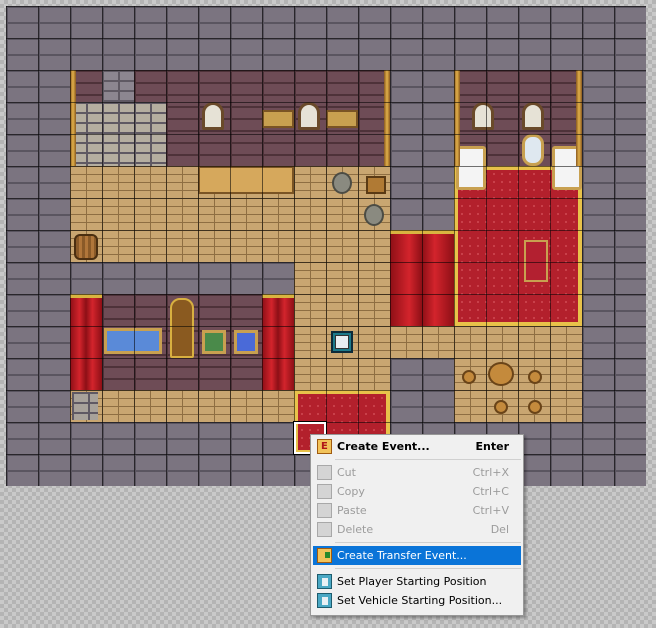  I want to click on hallway-floor, so click(470, 342).